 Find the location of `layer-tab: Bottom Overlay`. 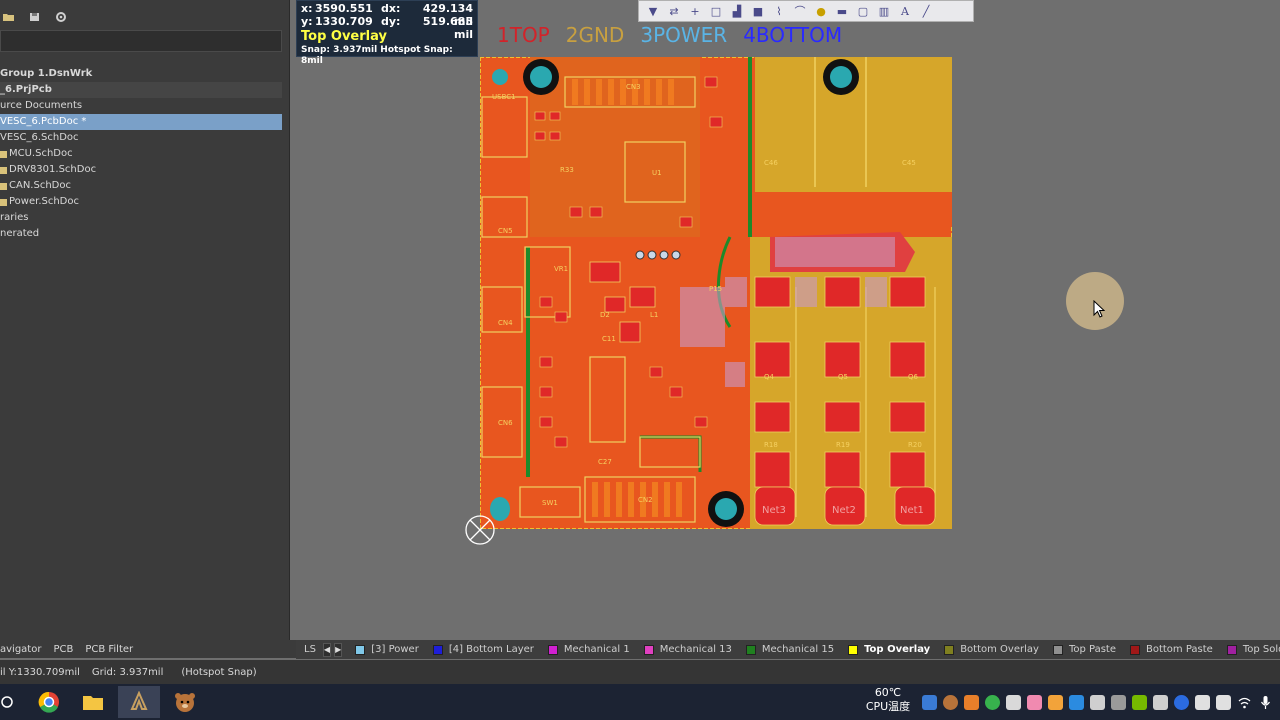

layer-tab: Bottom Overlay is located at coordinates (991, 649).